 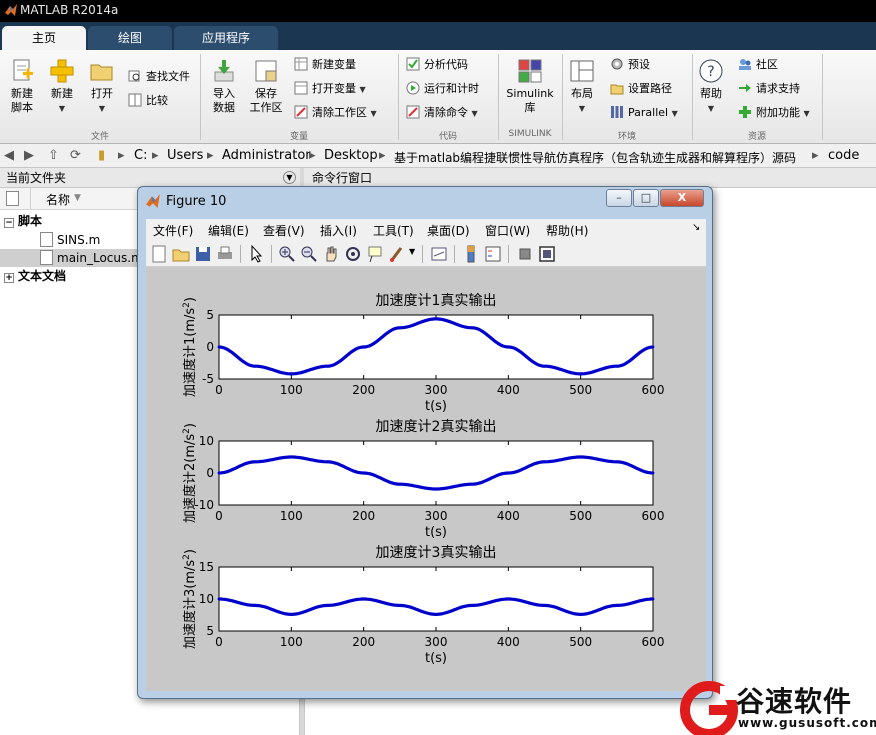 What do you see at coordinates (224, 86) in the screenshot?
I see `import-data-button: 导入 数据` at bounding box center [224, 86].